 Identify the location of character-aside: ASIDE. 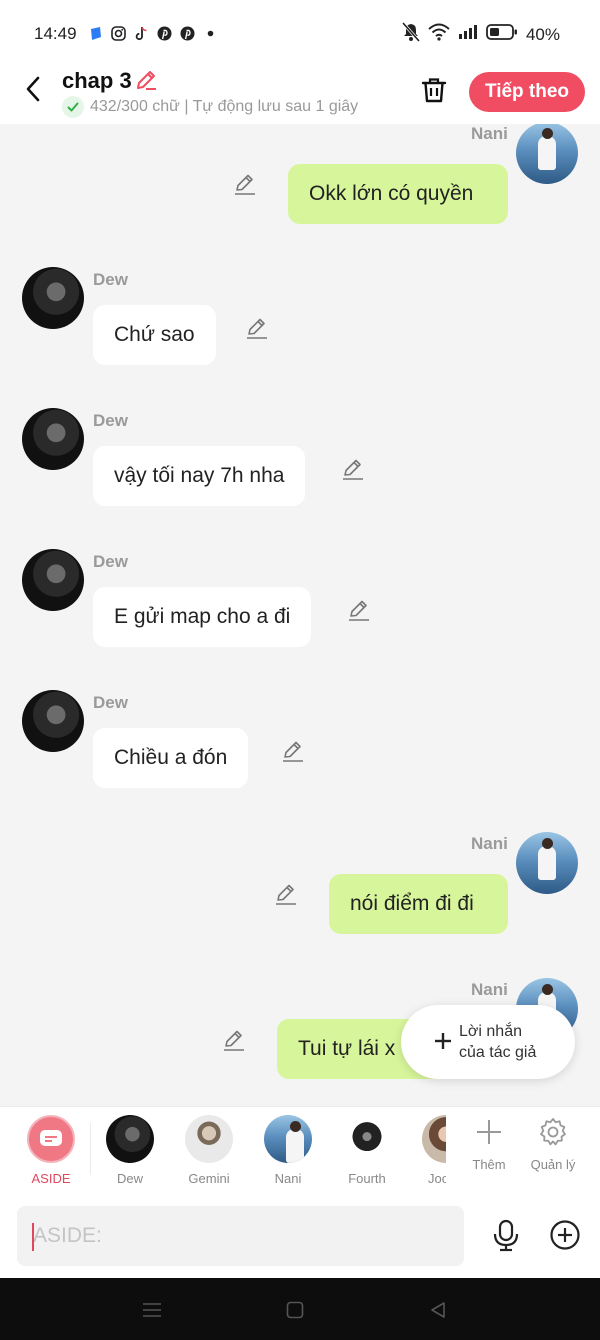
(51, 1150).